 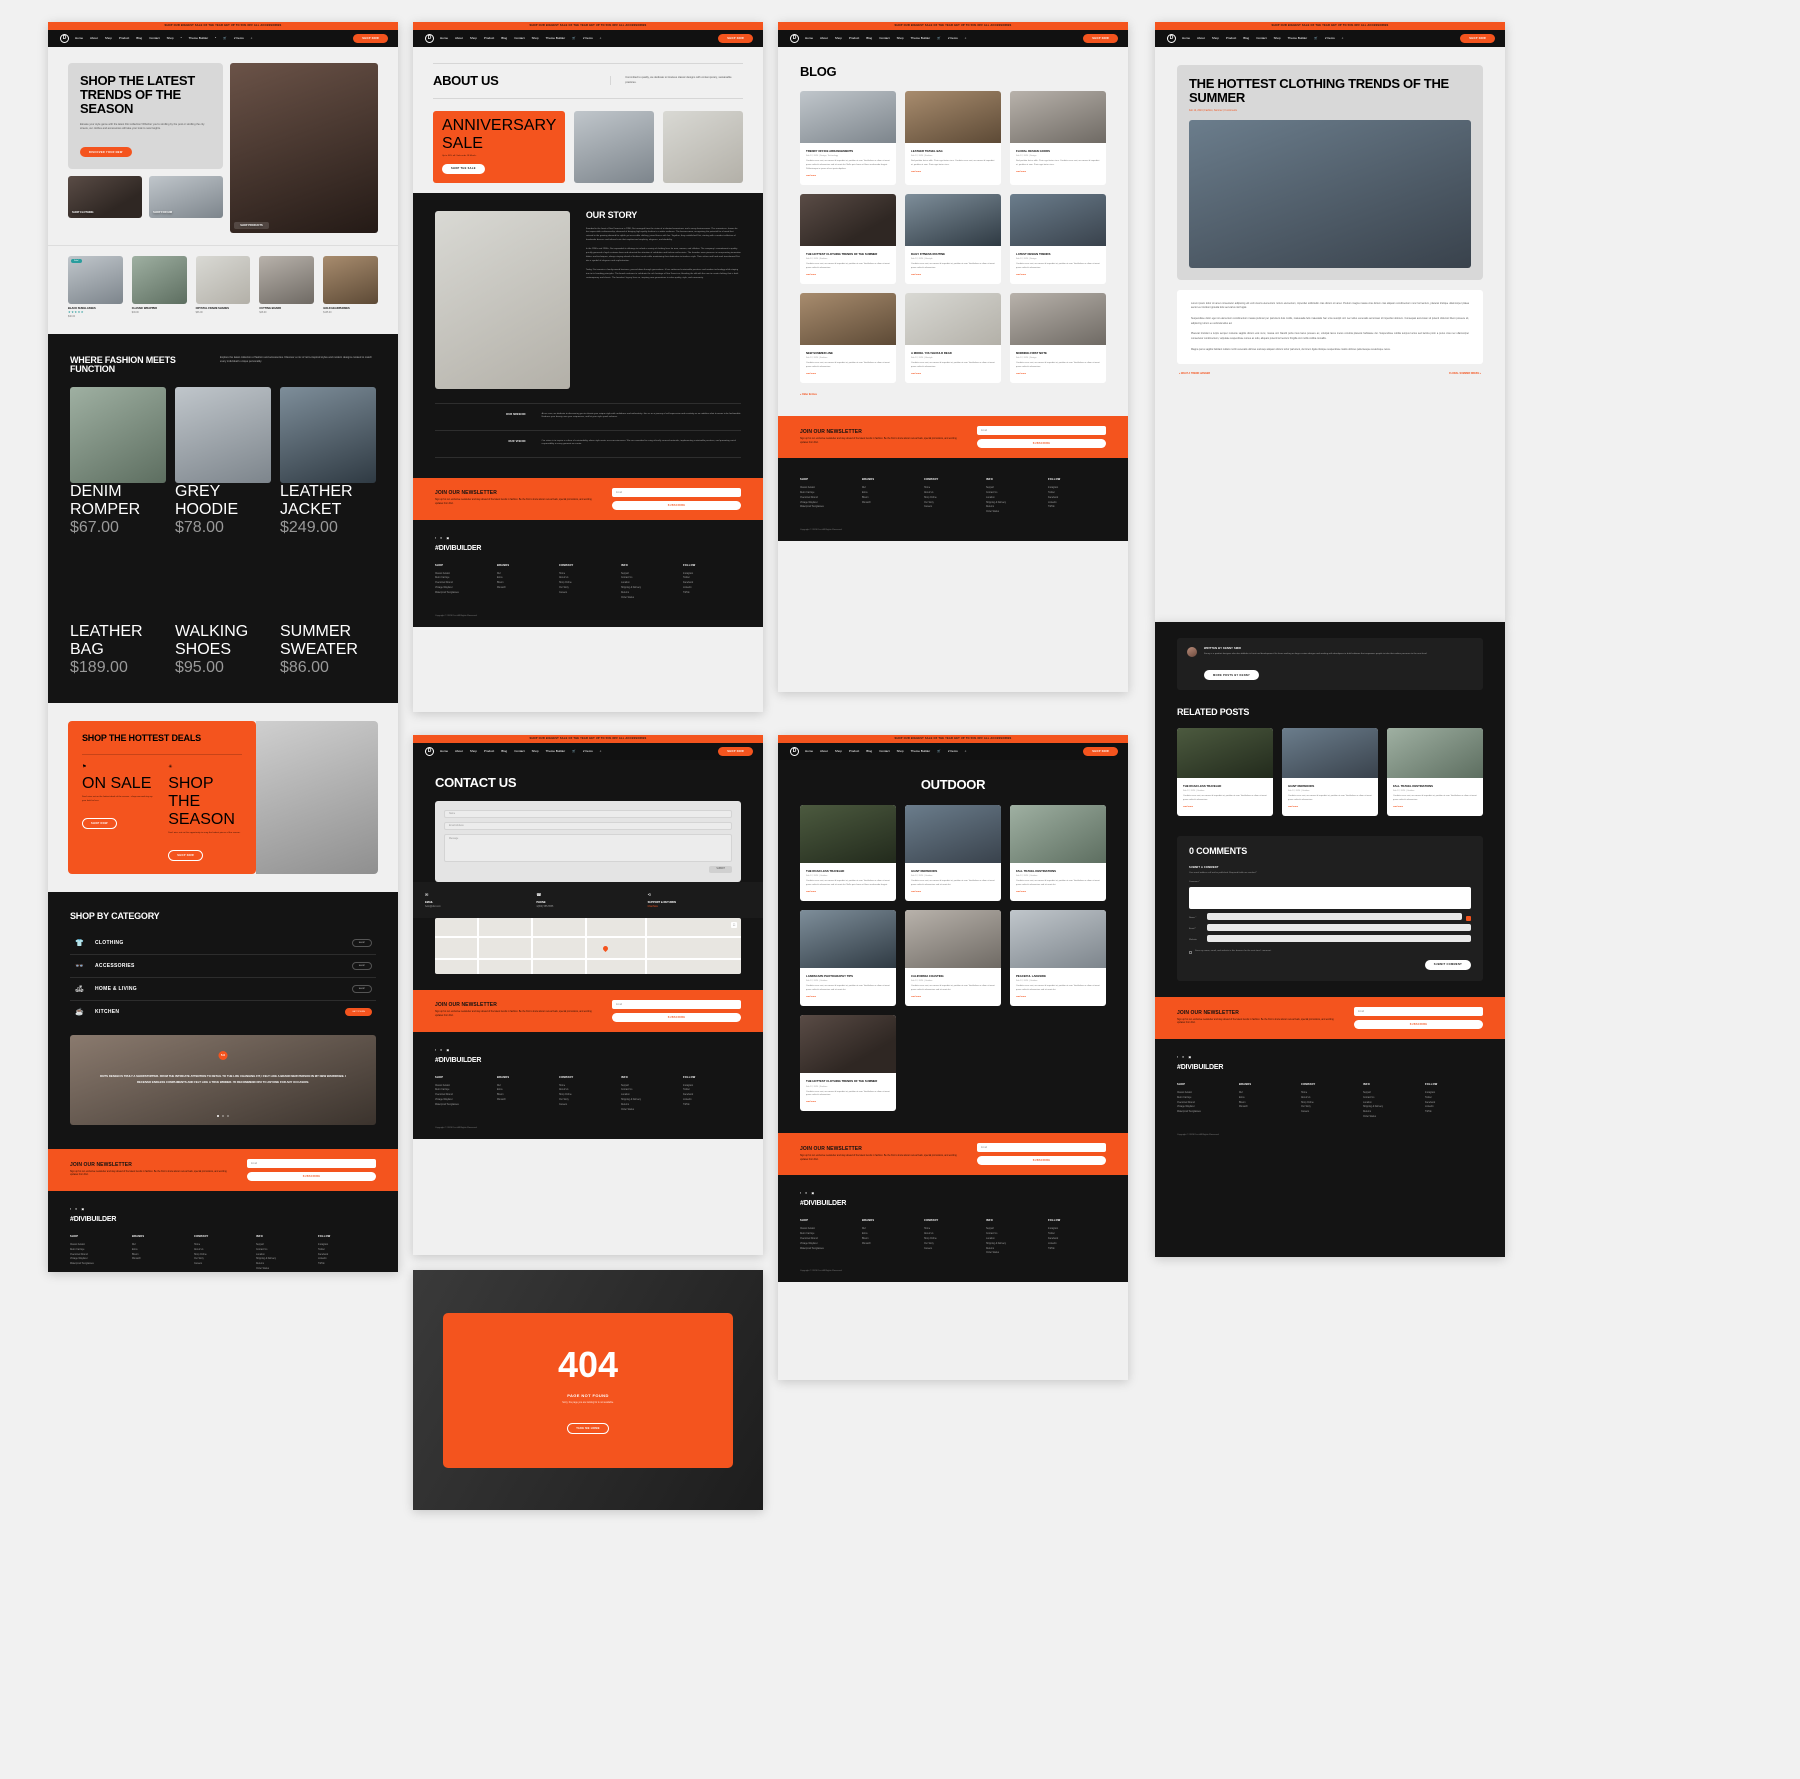 What do you see at coordinates (1215, 38) in the screenshot?
I see `nav-item-shop: Shop` at bounding box center [1215, 38].